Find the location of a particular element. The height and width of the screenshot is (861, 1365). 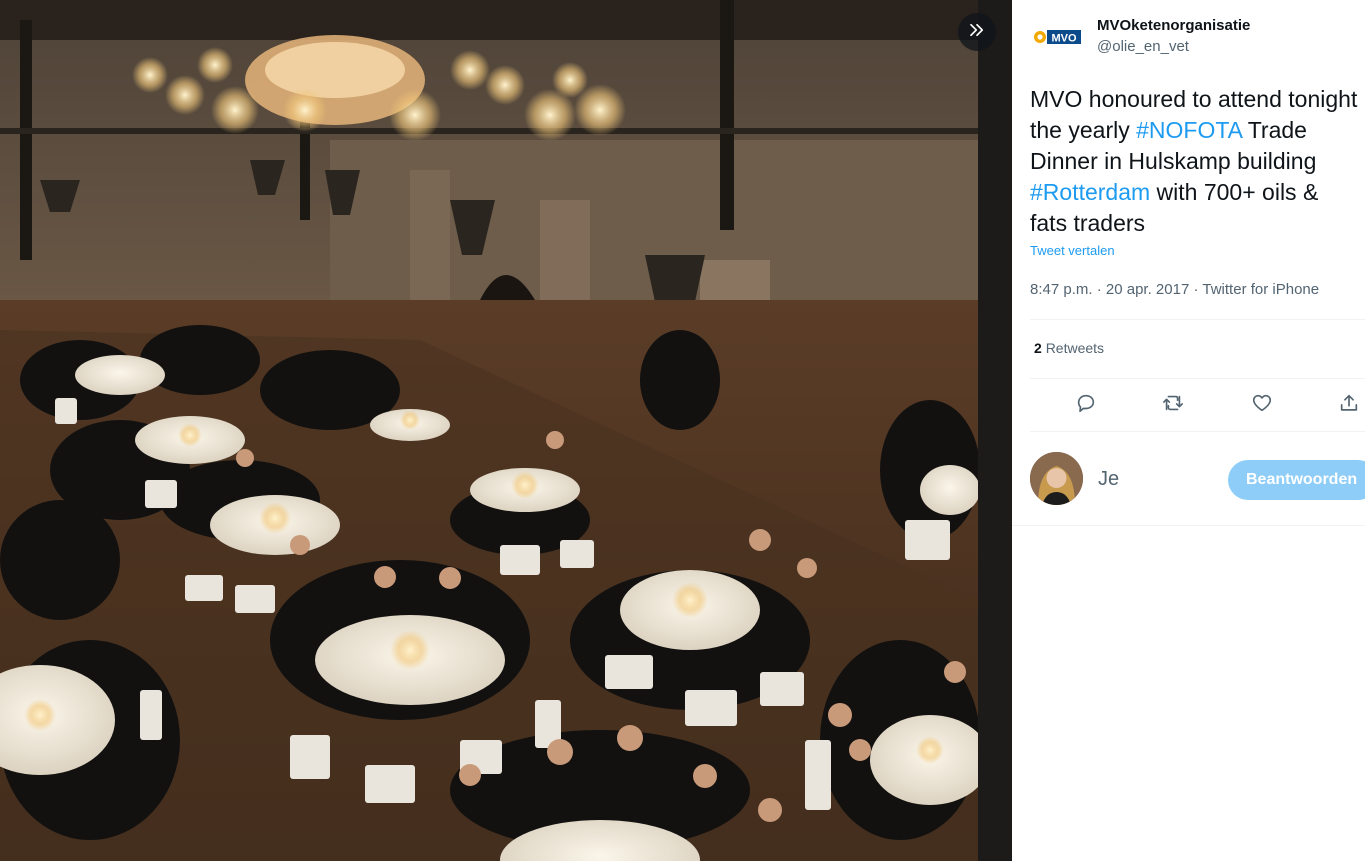

tweet-source: Twitter for iPhone is located at coordinates (1260, 289).